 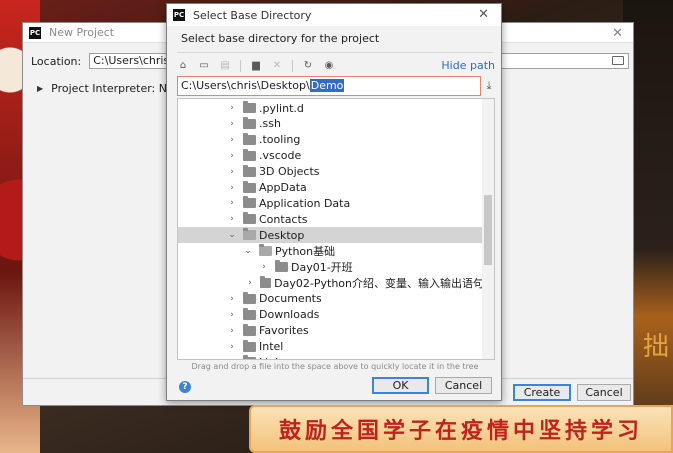 I want to click on tree-row-label: AppData, so click(x=283, y=187).